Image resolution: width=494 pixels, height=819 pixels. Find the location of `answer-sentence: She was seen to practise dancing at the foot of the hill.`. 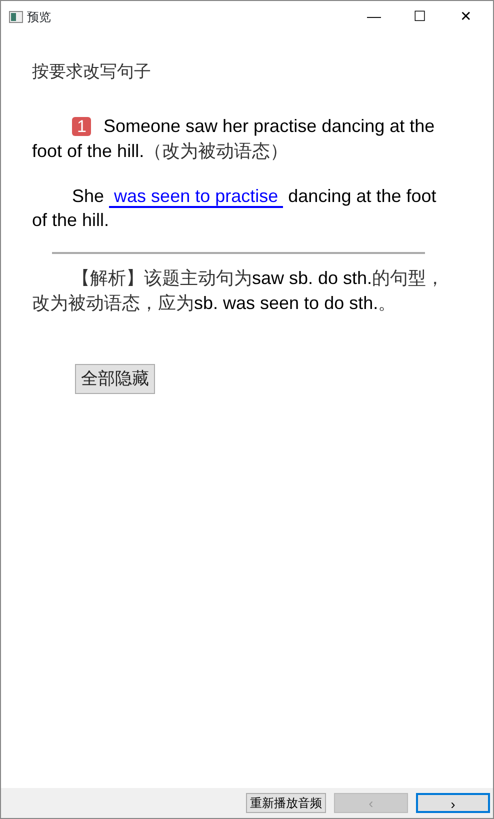

answer-sentence: She was seen to practise dancing at the foot of the hill. is located at coordinates (235, 208).